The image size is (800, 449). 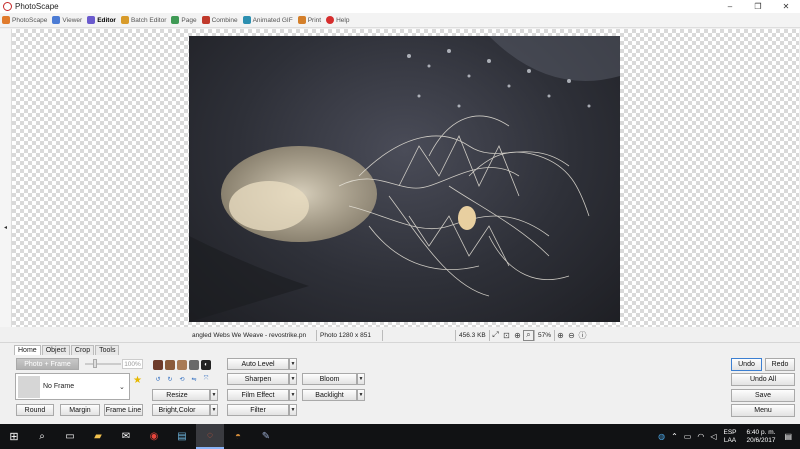 I want to click on brightness-light-icon, so click(x=182, y=365).